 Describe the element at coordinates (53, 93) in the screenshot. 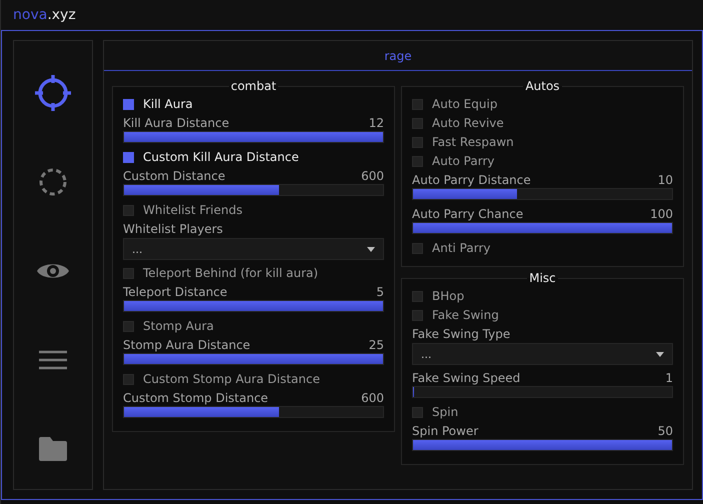

I see `crosshair-icon` at that location.